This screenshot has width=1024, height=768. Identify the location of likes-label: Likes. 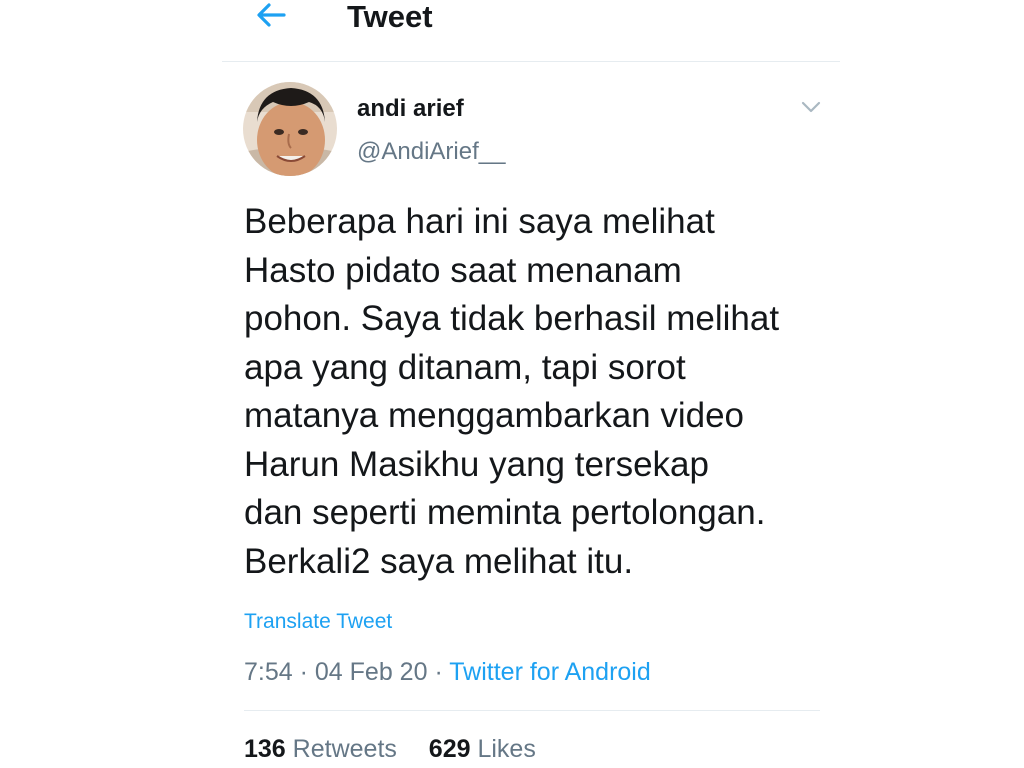
(506, 749).